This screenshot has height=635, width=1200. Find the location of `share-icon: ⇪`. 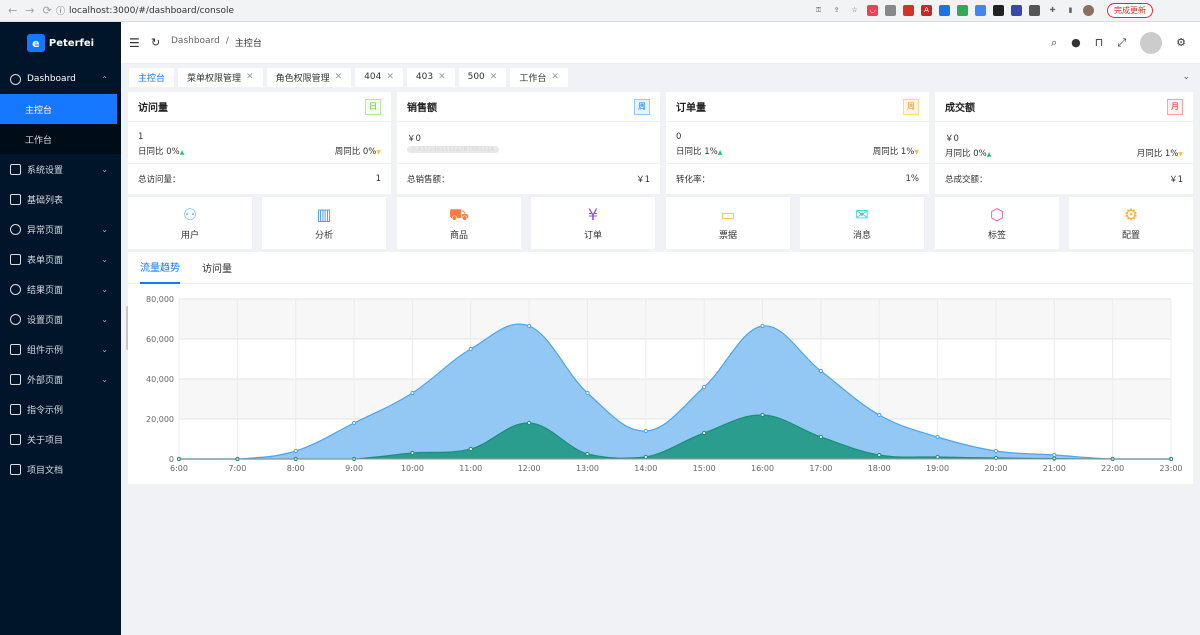

share-icon: ⇪ is located at coordinates (836, 10).